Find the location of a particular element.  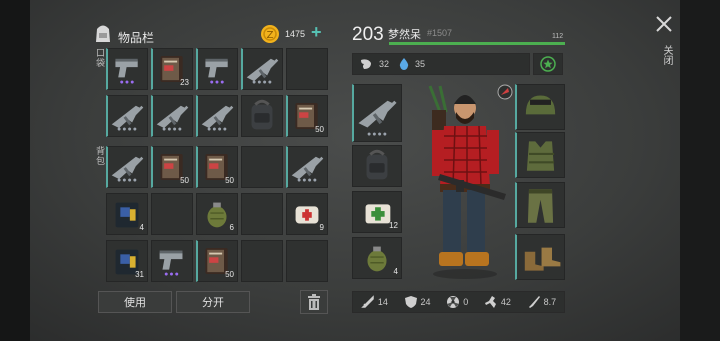

boots-icon is located at coordinates (542, 259).